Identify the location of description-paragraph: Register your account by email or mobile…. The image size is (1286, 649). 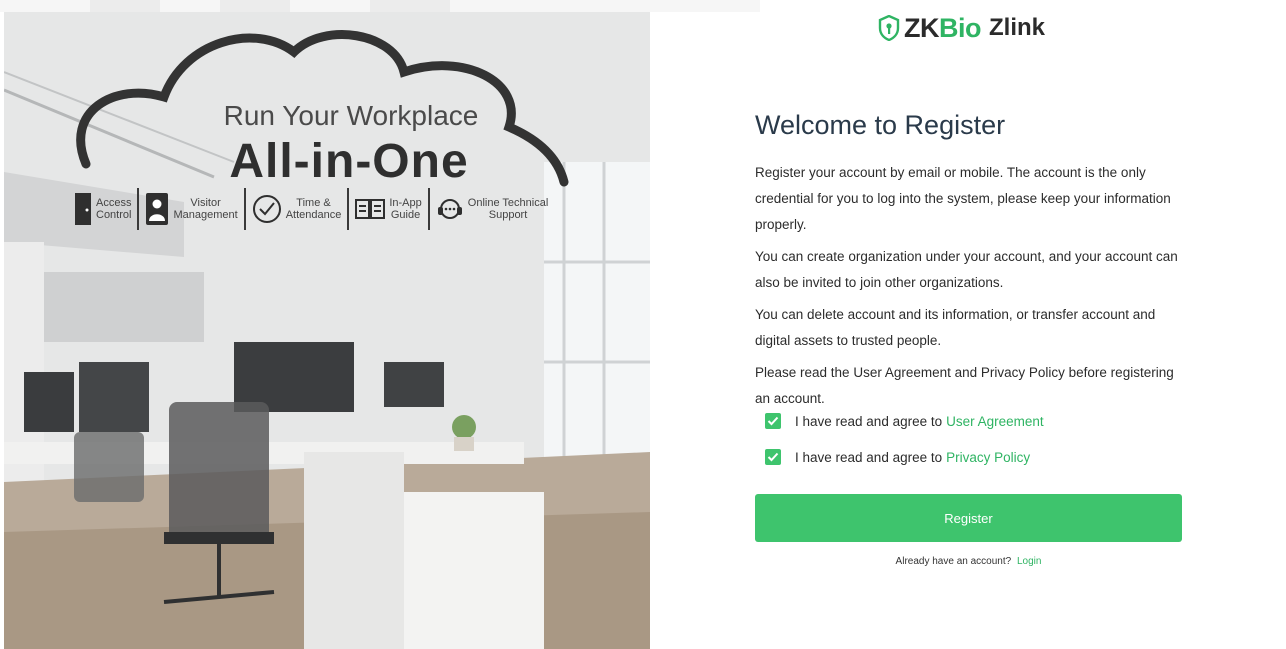
(963, 198).